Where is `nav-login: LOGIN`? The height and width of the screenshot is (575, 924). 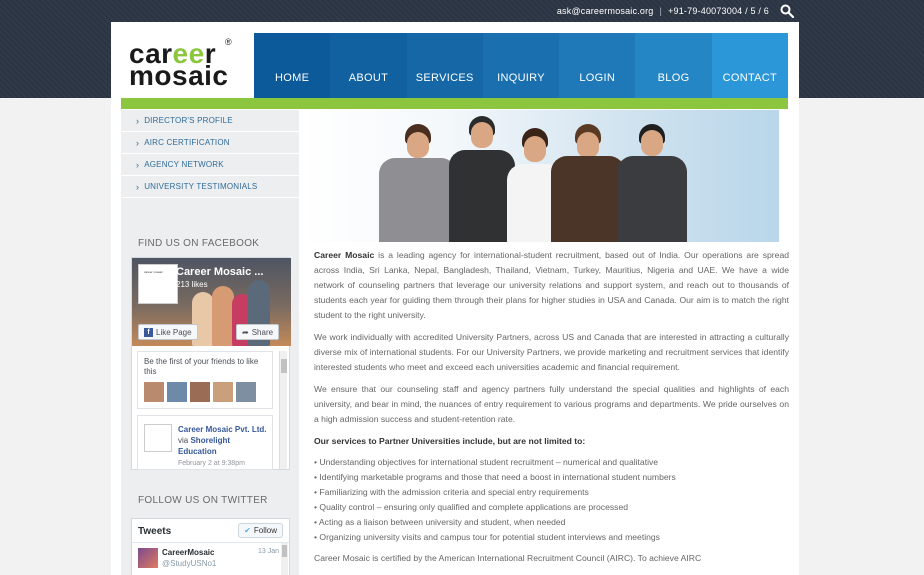 nav-login: LOGIN is located at coordinates (597, 65).